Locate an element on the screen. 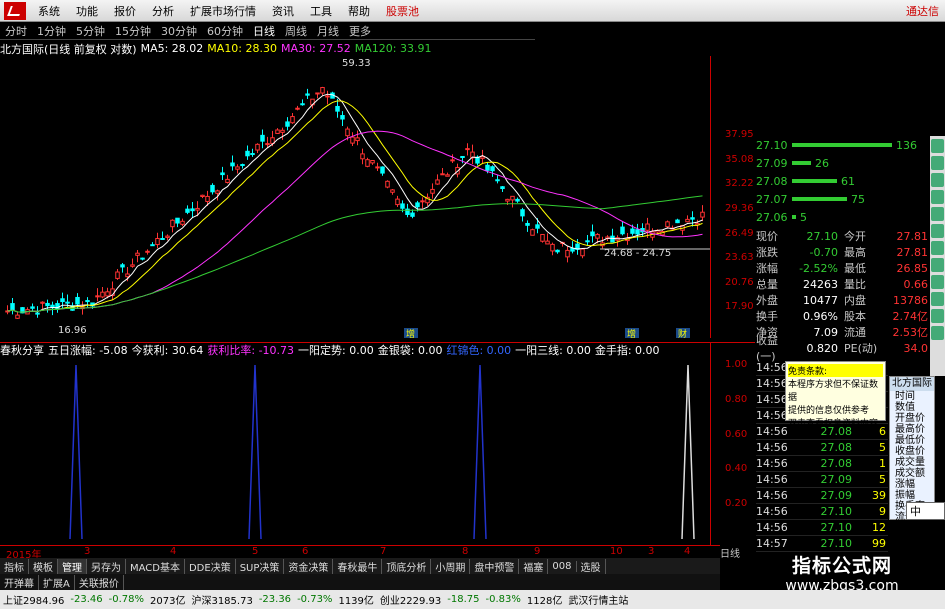 The width and height of the screenshot is (945, 609). indicator-tab: 管理 is located at coordinates (72, 566).